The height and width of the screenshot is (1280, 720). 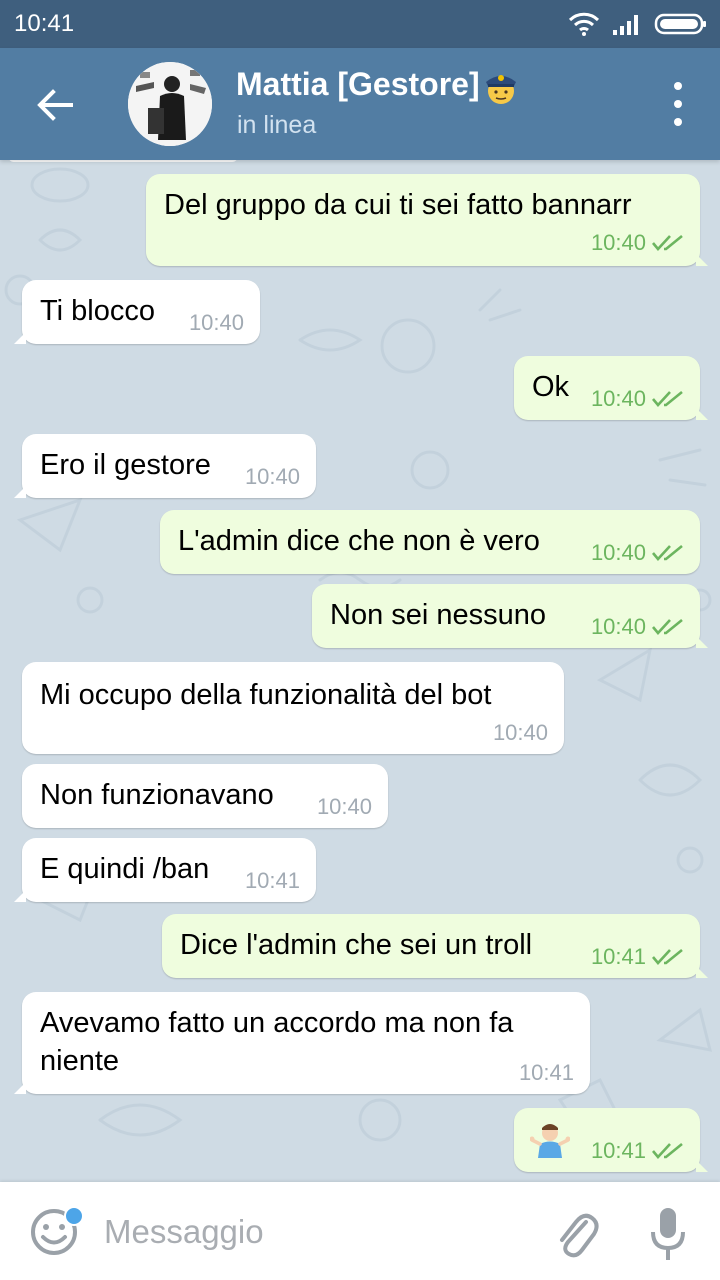 I want to click on mic-icon, so click(x=668, y=1234).